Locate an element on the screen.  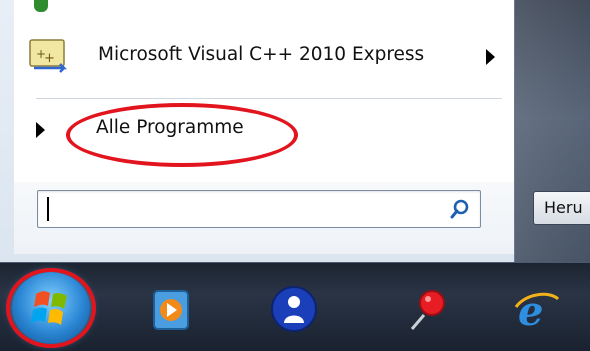
search-input is located at coordinates (236, 209).